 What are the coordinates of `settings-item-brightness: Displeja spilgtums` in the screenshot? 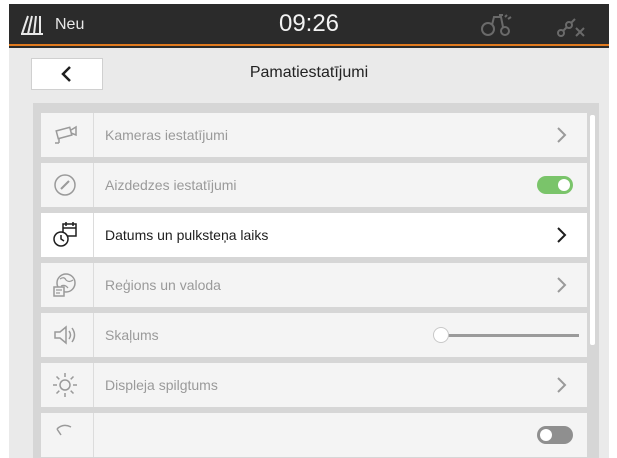 It's located at (314, 385).